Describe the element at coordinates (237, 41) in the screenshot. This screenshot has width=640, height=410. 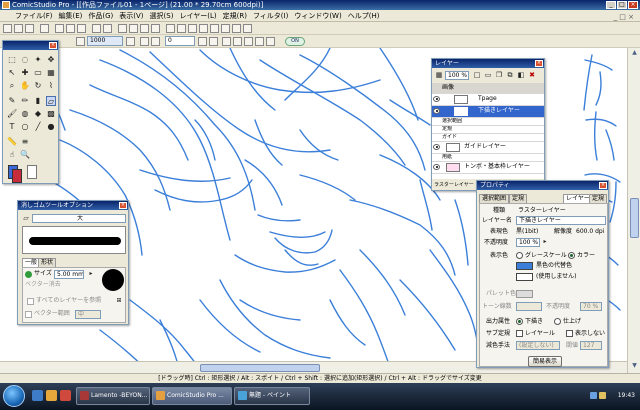
I see `snap-grid-icon` at that location.